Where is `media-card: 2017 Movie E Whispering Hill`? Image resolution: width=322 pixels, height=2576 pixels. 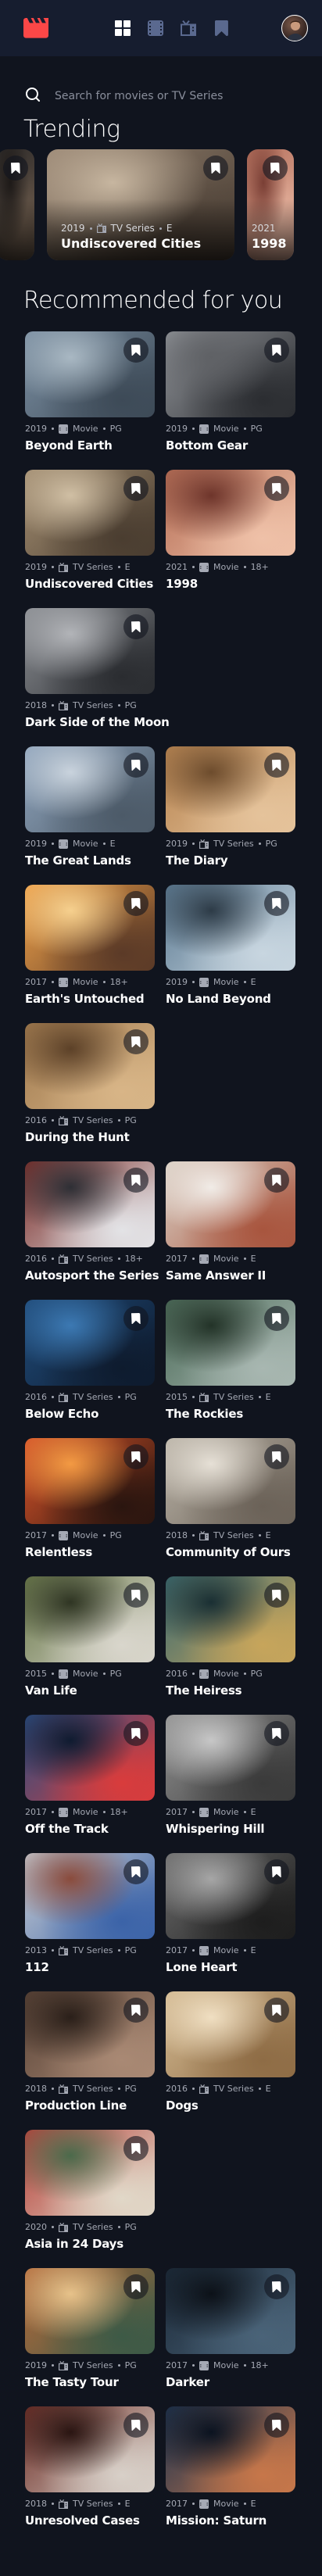 media-card: 2017 Movie E Whispering Hill is located at coordinates (230, 1784).